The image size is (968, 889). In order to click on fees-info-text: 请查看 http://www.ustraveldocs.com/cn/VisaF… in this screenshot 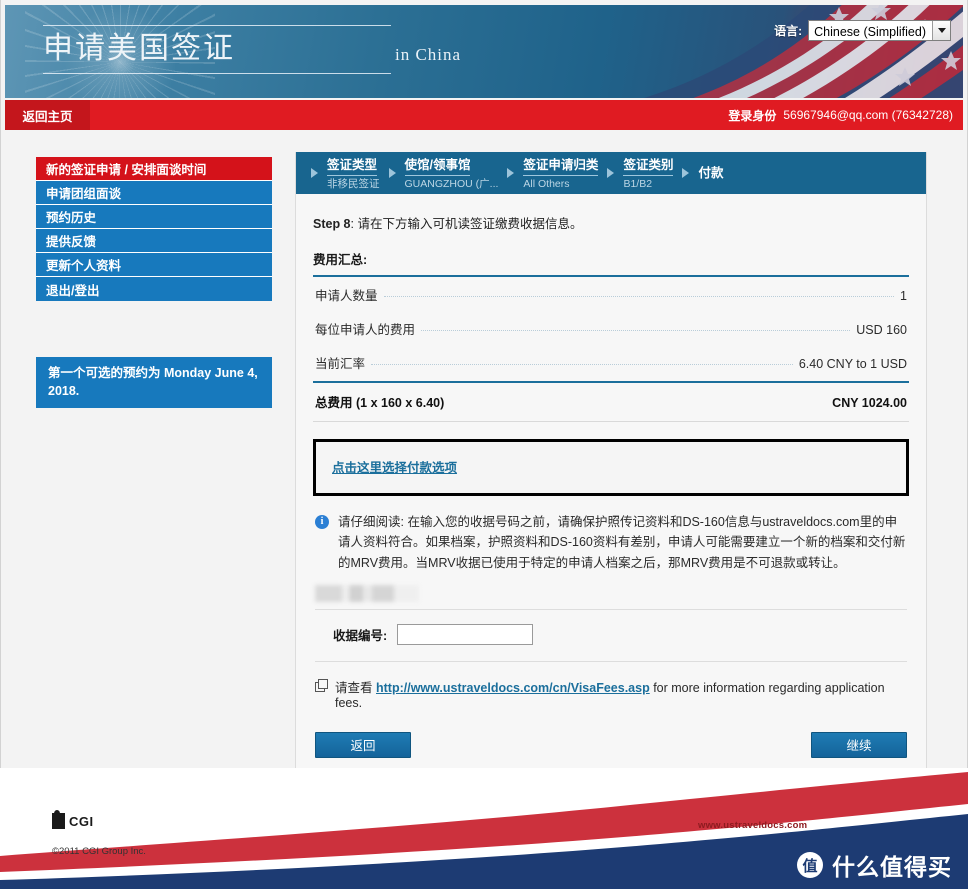, I will do `click(621, 693)`.